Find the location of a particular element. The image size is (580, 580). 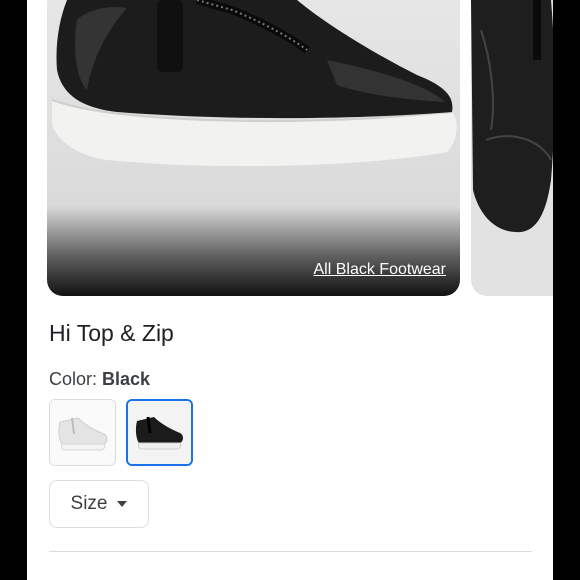

size-dropdown-button: Size is located at coordinates (99, 504).